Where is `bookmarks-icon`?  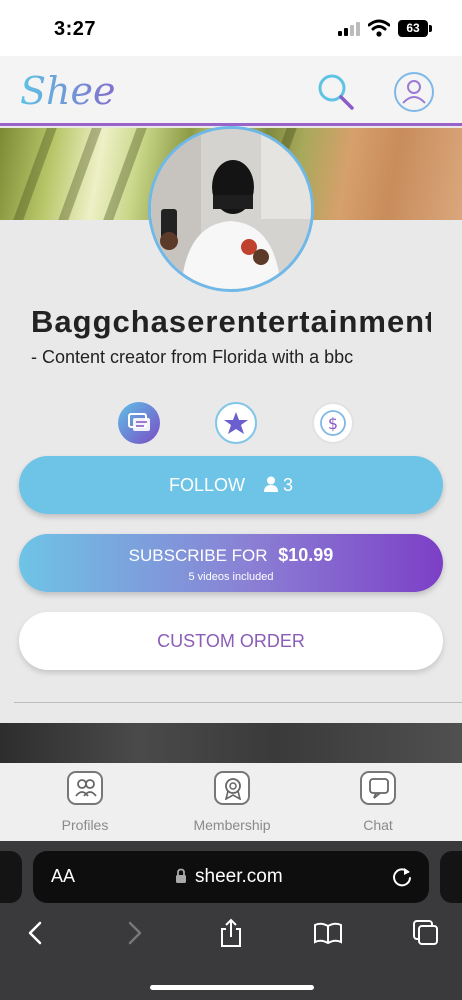 bookmarks-icon is located at coordinates (328, 933).